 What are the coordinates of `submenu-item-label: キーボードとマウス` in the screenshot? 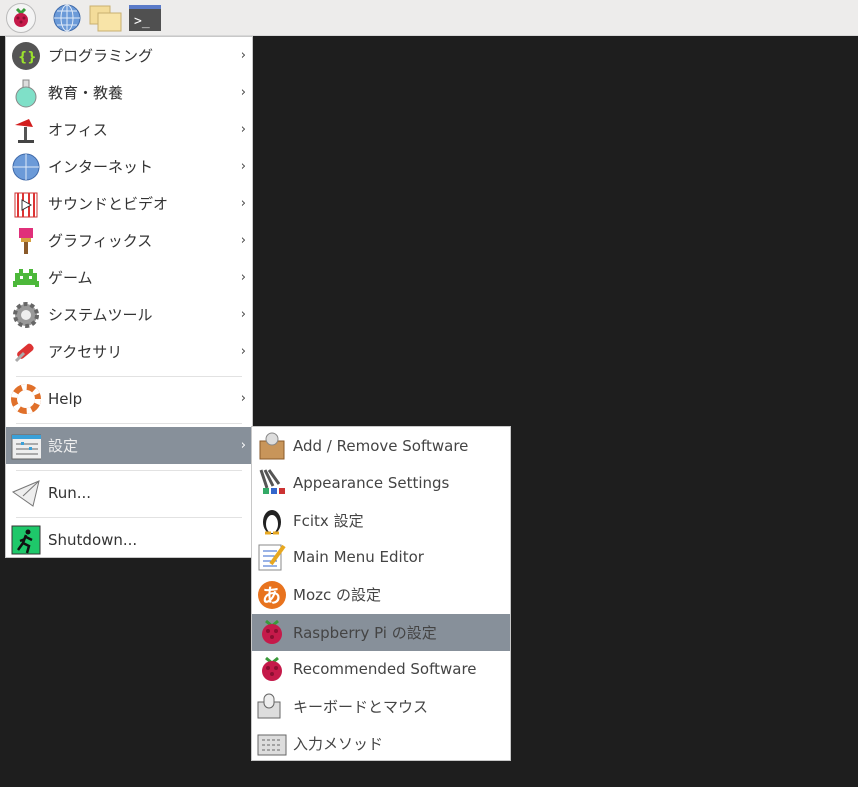 It's located at (361, 707).